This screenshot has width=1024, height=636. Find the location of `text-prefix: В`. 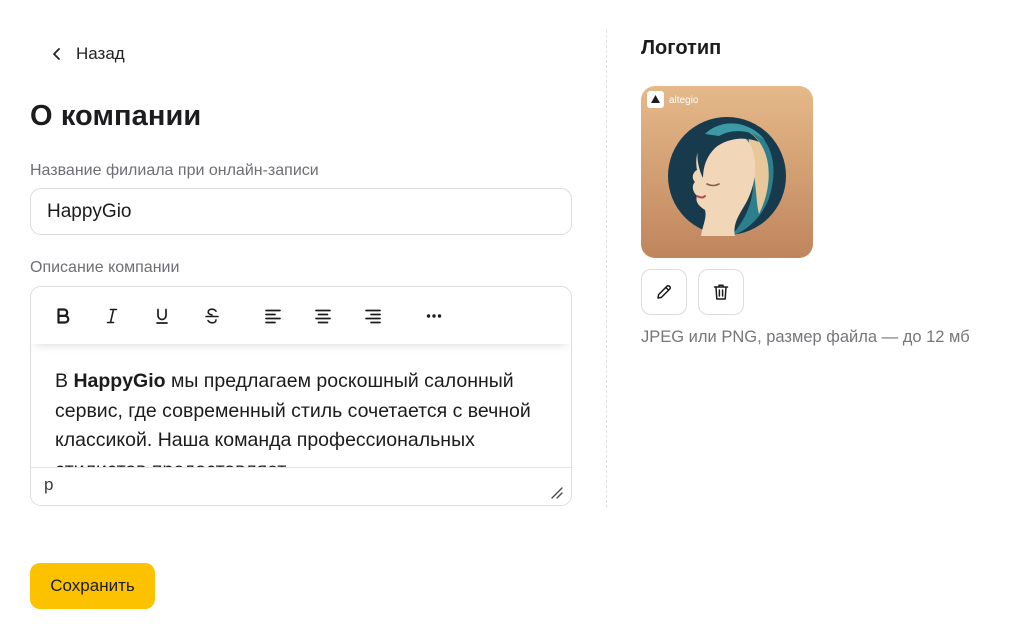

text-prefix: В is located at coordinates (64, 381).